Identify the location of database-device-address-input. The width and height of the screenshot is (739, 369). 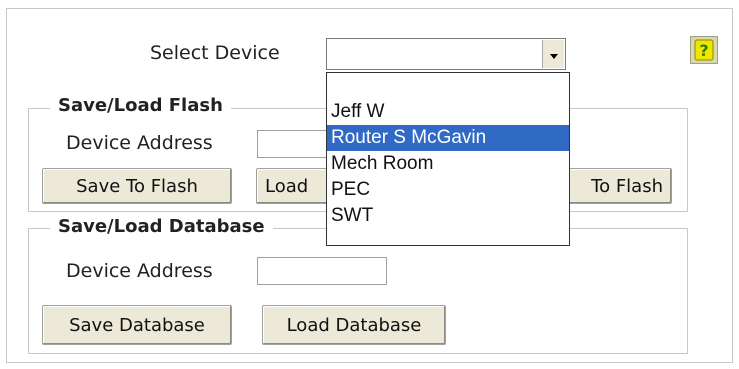
(322, 271).